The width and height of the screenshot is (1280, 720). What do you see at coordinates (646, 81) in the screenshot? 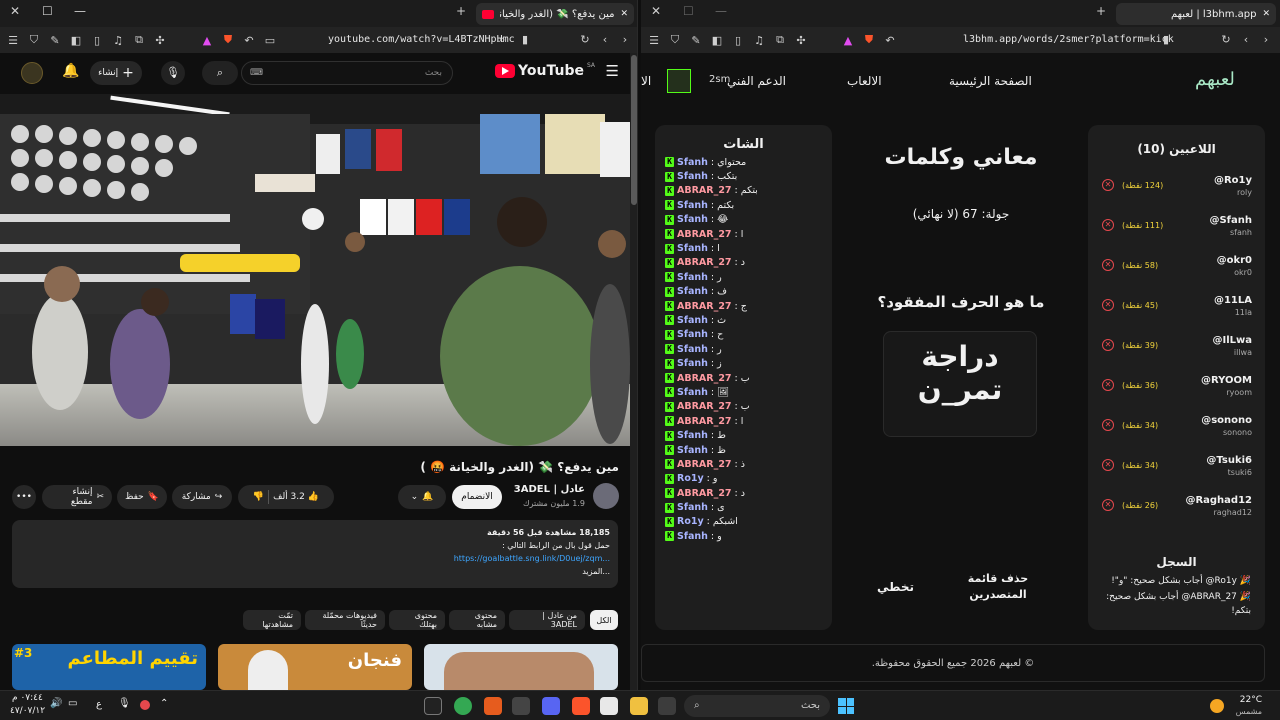
I see `nav-cut-item: الا` at bounding box center [646, 81].